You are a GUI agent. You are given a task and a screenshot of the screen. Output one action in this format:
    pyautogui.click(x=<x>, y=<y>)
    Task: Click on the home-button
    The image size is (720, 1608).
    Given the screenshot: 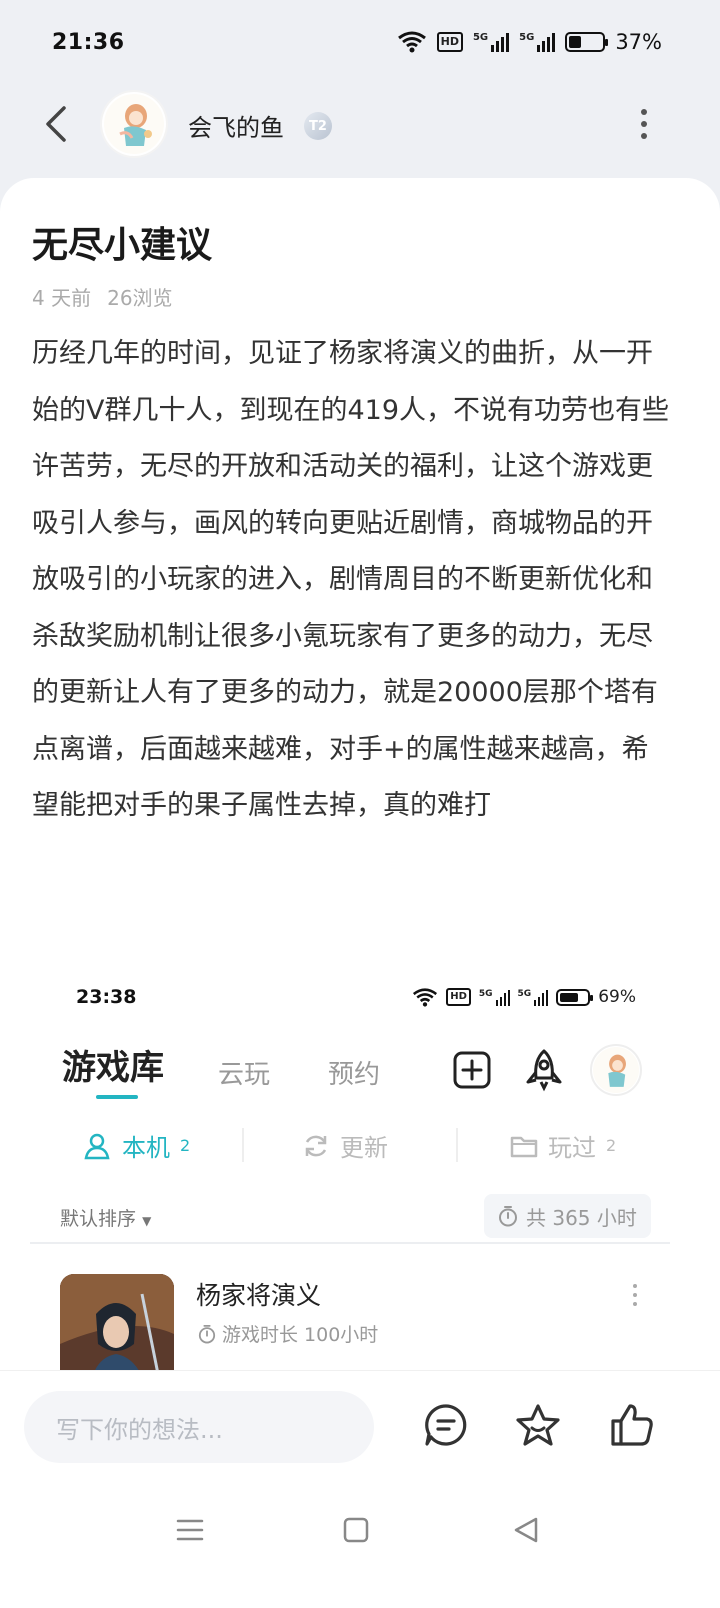 What is the action you would take?
    pyautogui.click(x=356, y=1530)
    